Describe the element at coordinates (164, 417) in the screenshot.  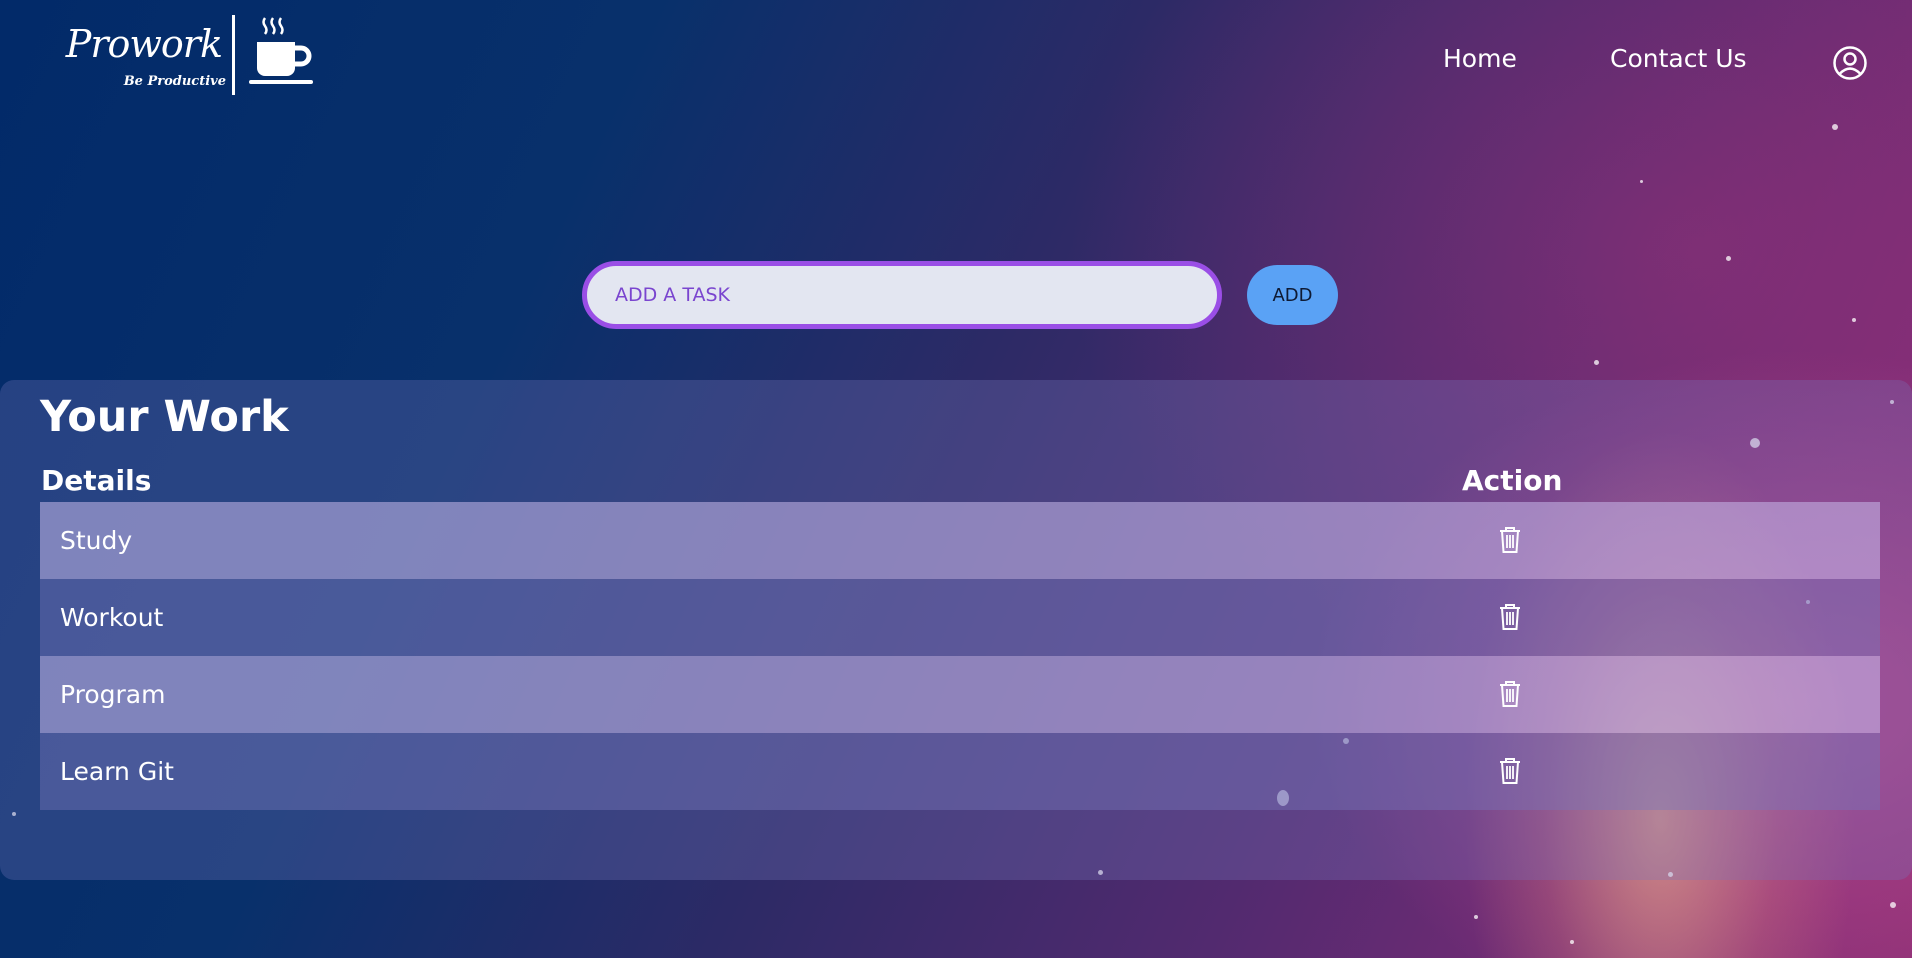
I see `panel-title: Your Work` at that location.